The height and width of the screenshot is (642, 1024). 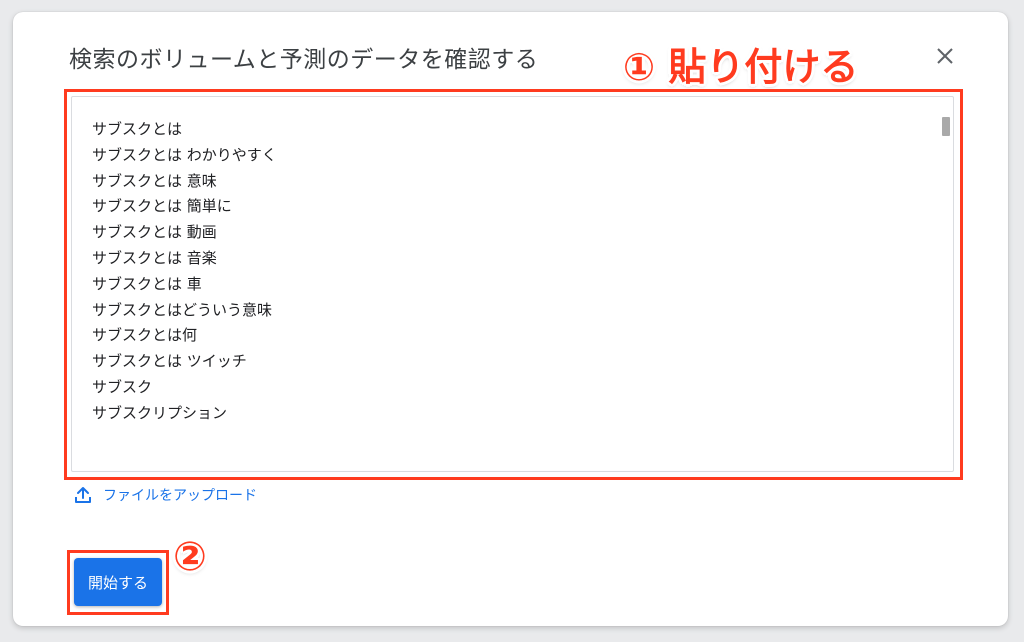 I want to click on keyword-line: サブスクとは 意味, so click(x=154, y=180).